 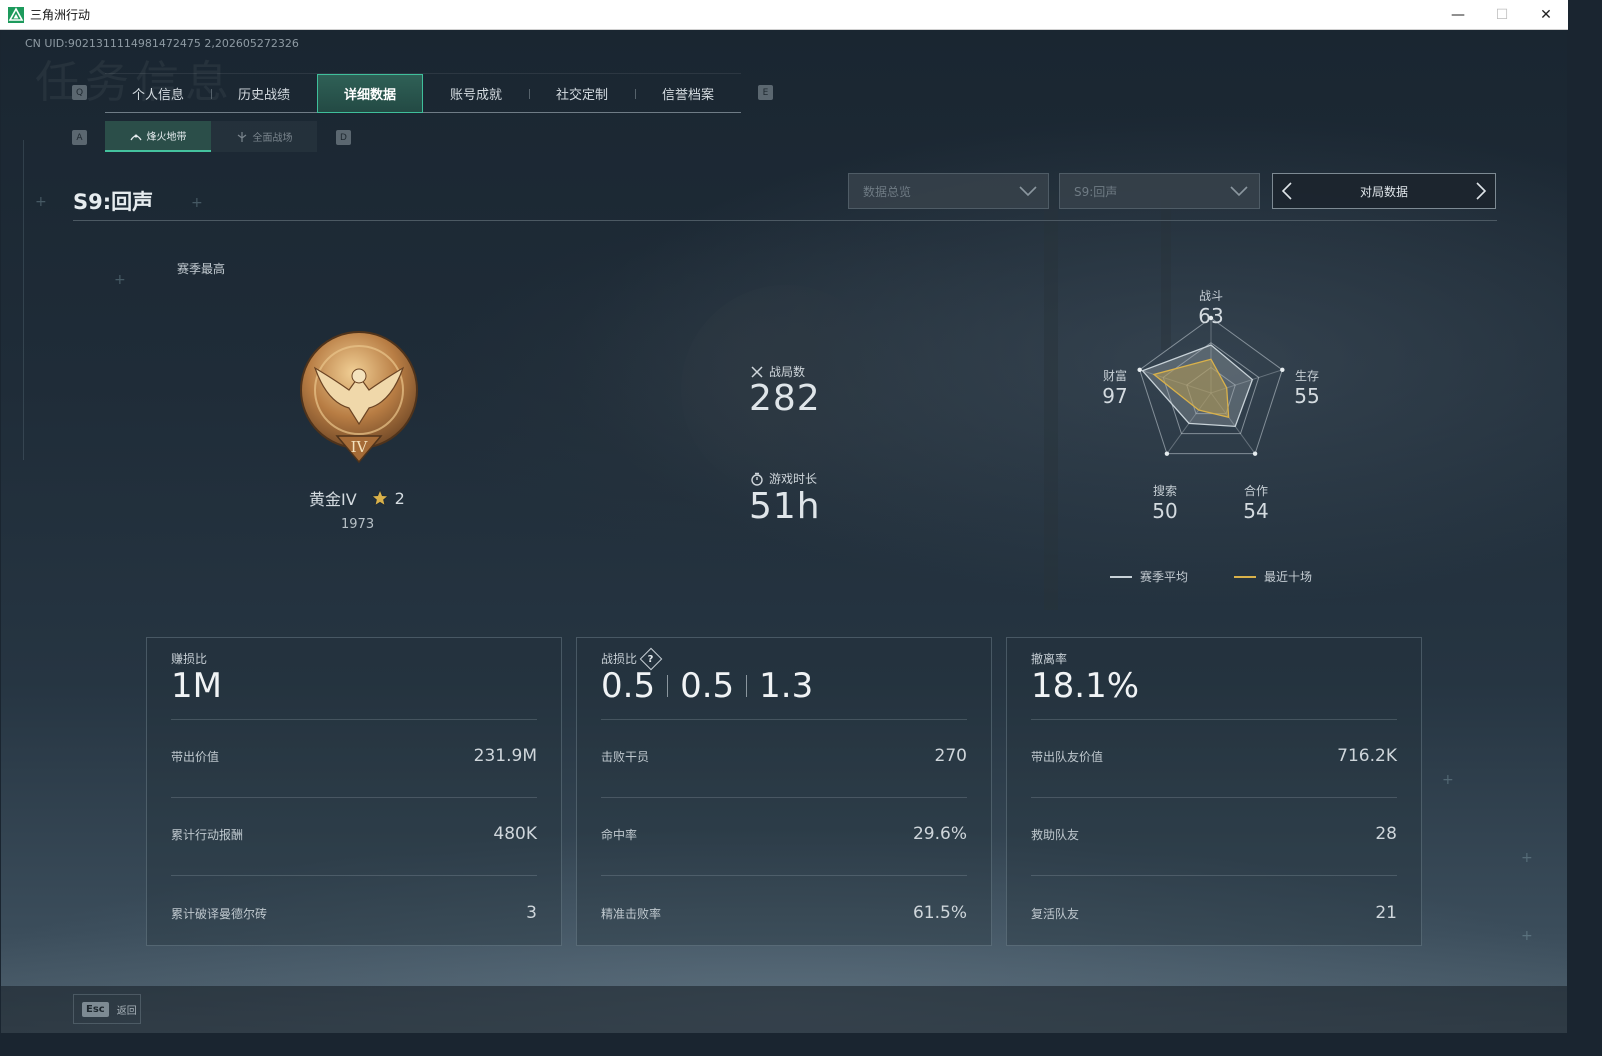 I want to click on chevron-left-icon, so click(x=1287, y=191).